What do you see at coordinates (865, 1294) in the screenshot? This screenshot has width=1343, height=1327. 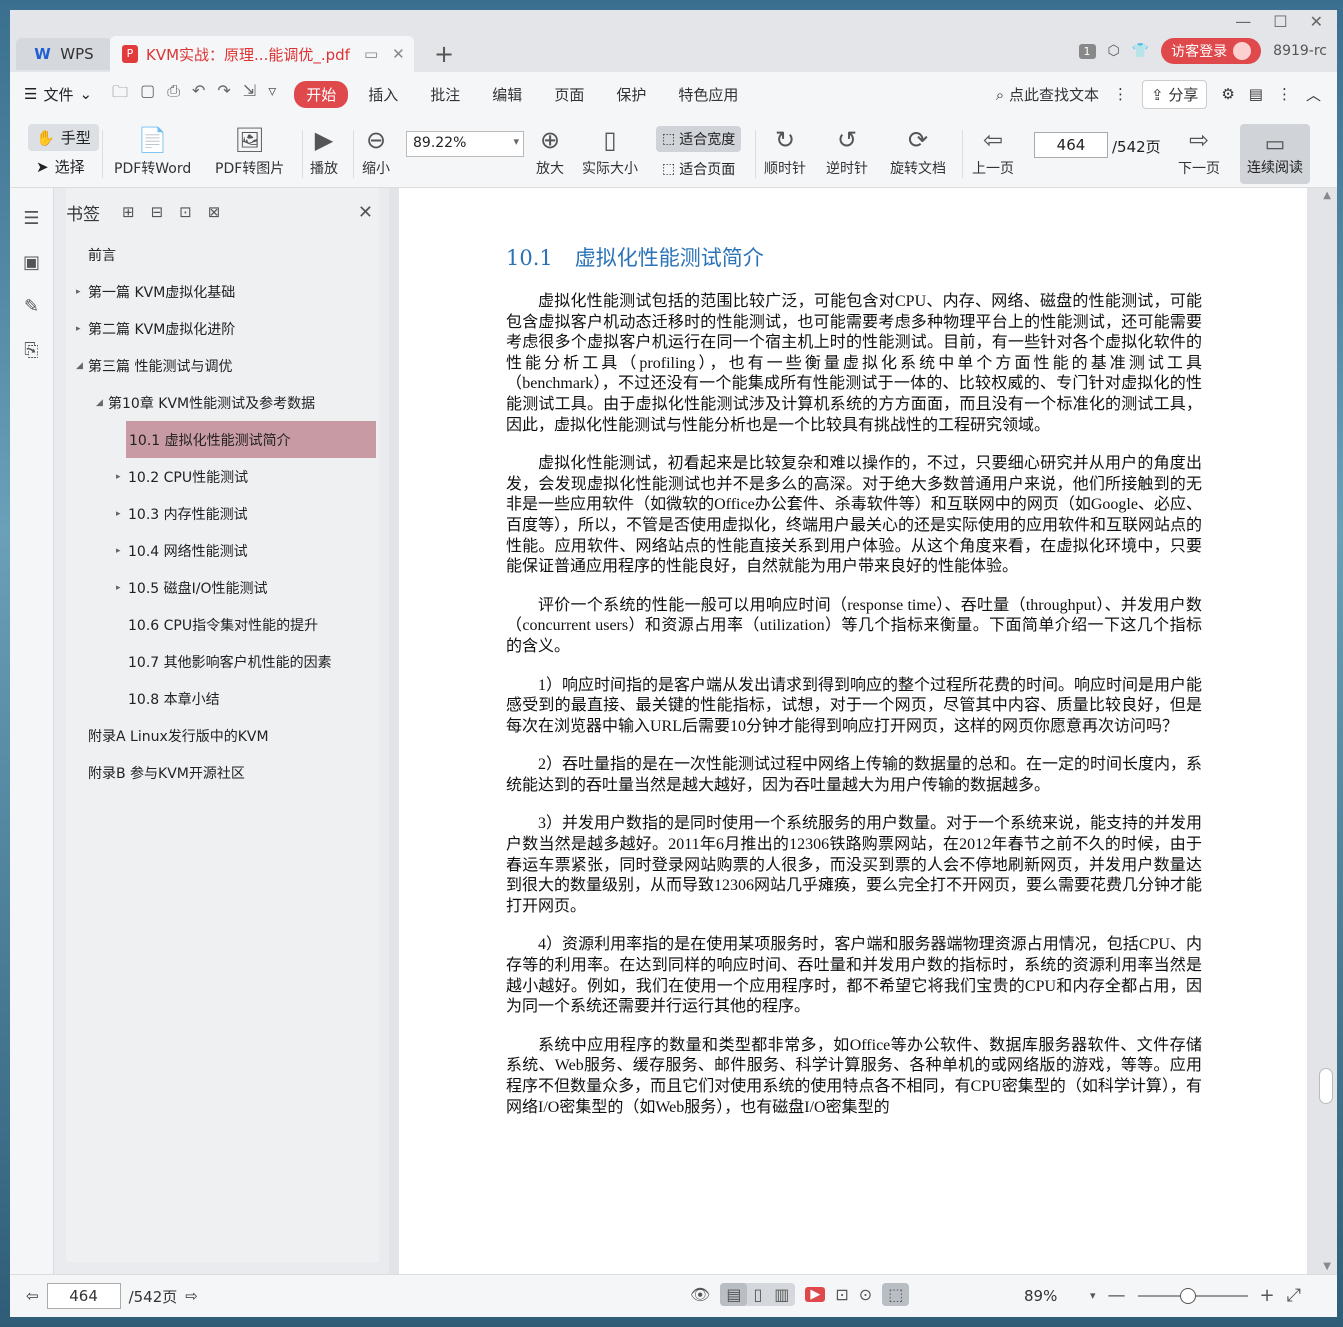 I see `fit-page-status-icon: ⊙` at bounding box center [865, 1294].